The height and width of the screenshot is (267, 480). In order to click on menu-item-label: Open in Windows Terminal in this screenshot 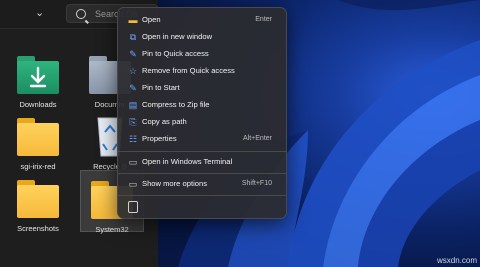, I will do `click(187, 161)`.